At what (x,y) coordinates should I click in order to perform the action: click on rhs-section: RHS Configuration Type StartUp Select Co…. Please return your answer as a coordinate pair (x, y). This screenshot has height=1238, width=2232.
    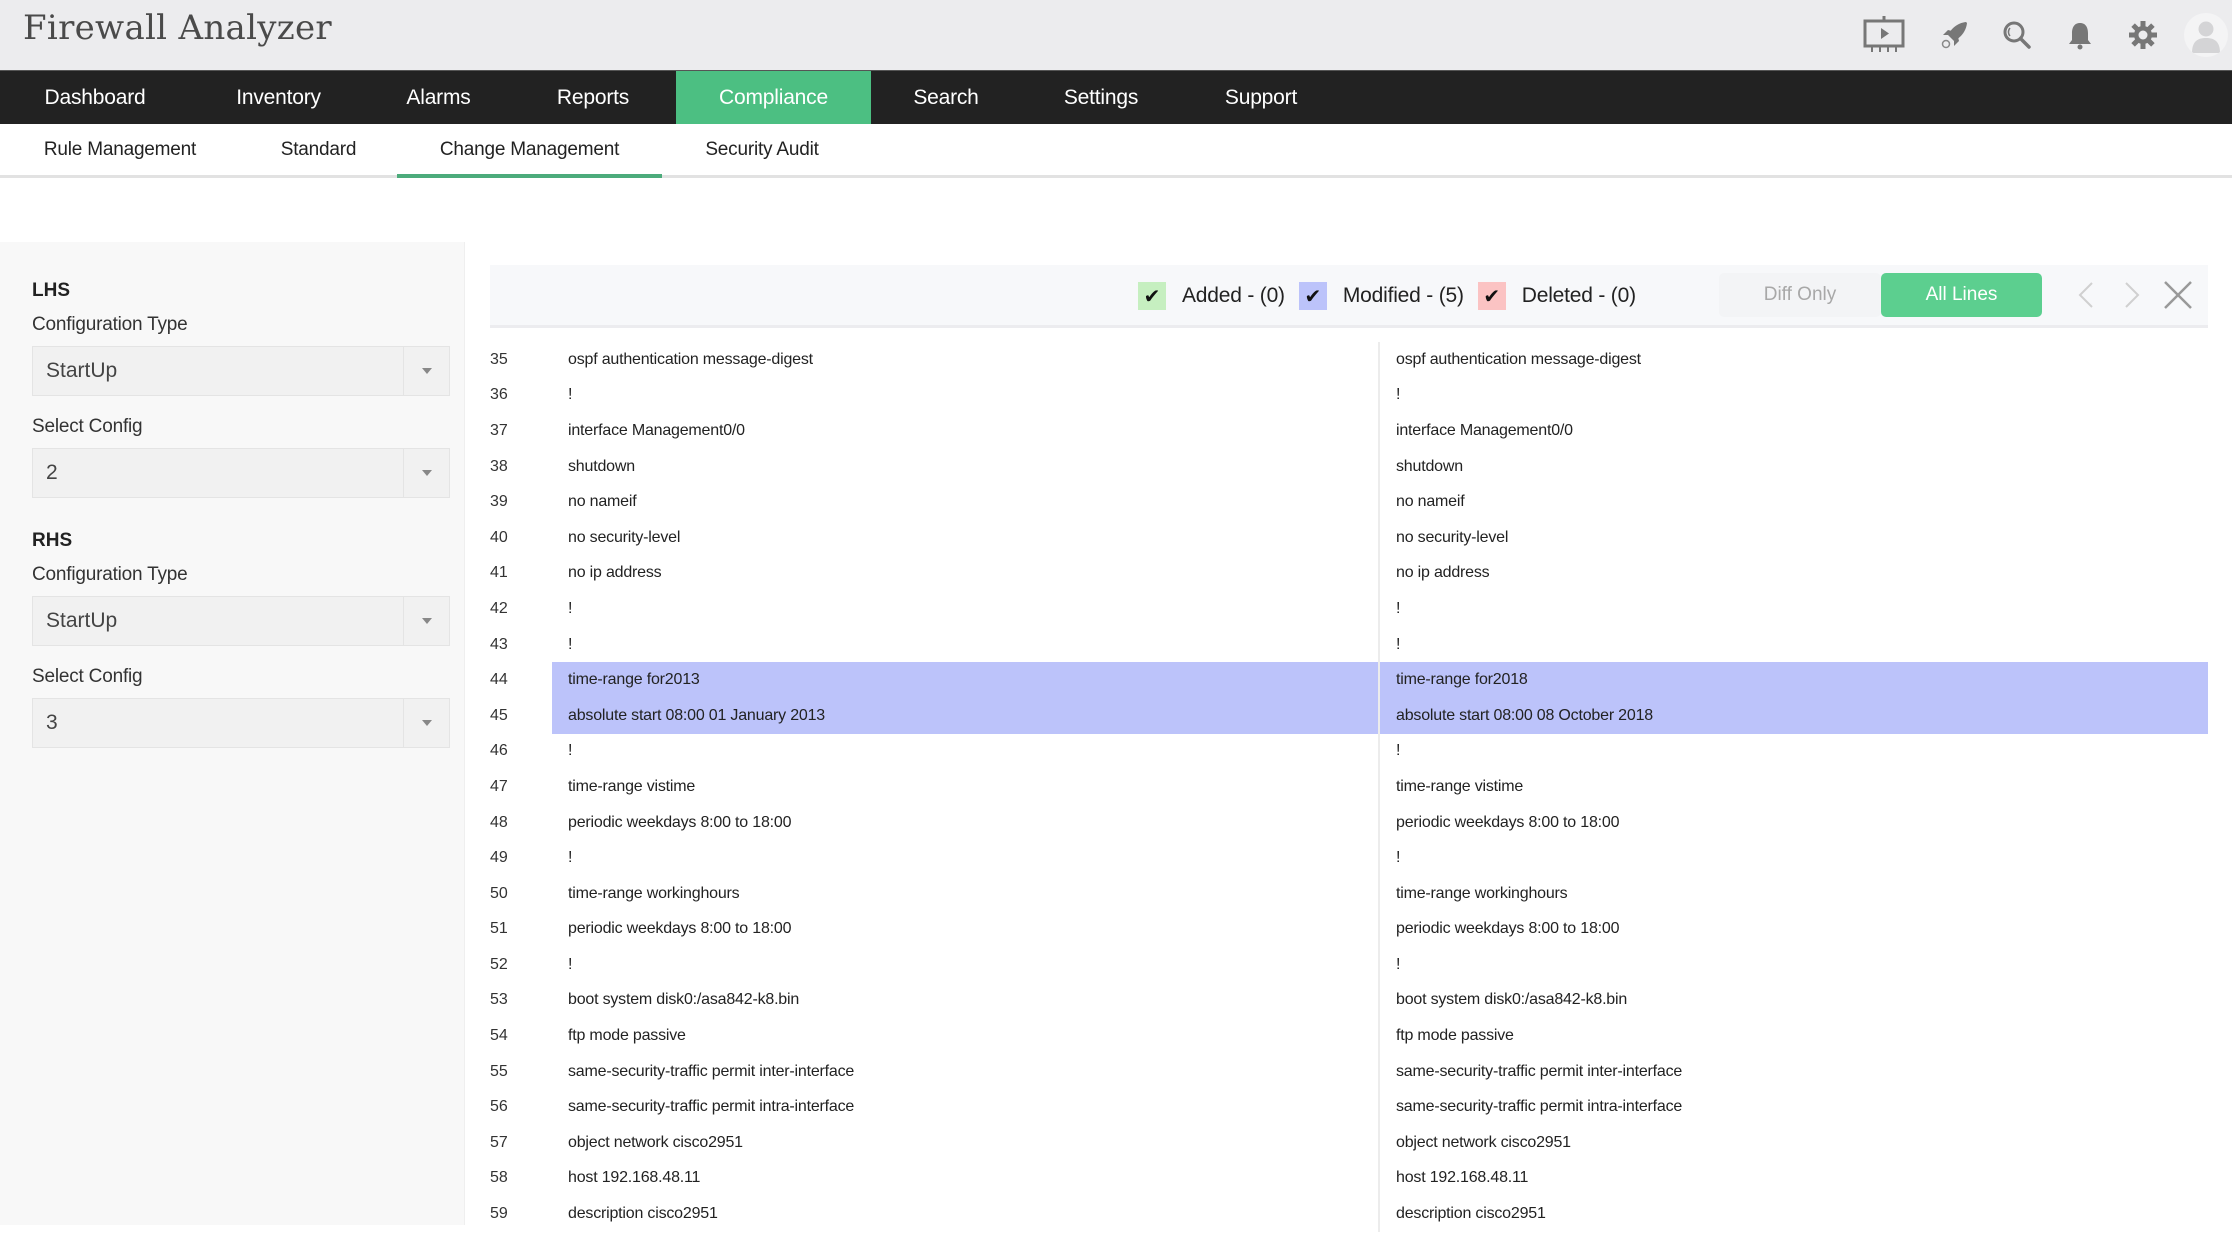
    Looking at the image, I should click on (248, 639).